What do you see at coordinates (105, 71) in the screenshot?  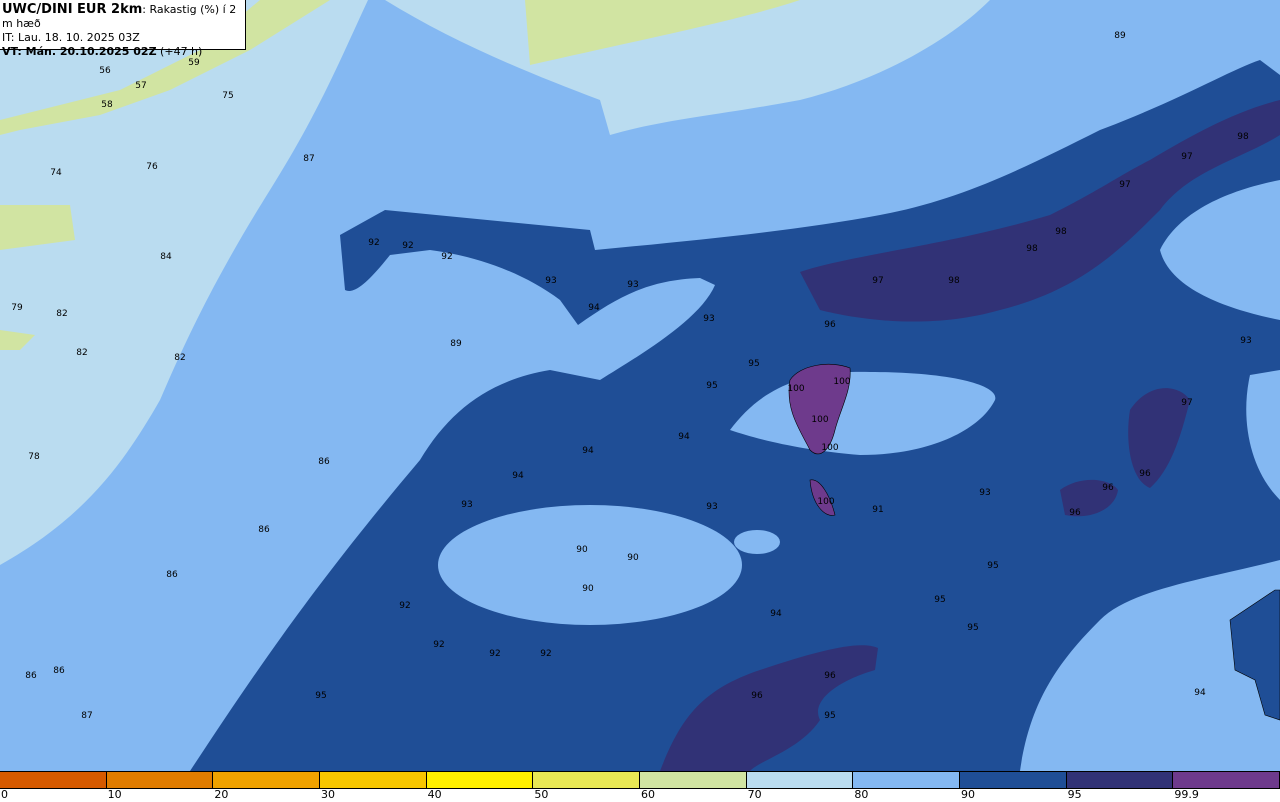 I see `value-label: 56` at bounding box center [105, 71].